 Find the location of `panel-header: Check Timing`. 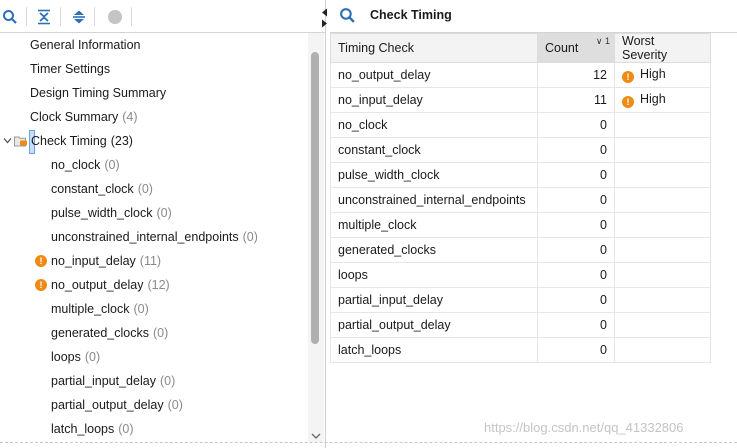

panel-header: Check Timing is located at coordinates (533, 16).